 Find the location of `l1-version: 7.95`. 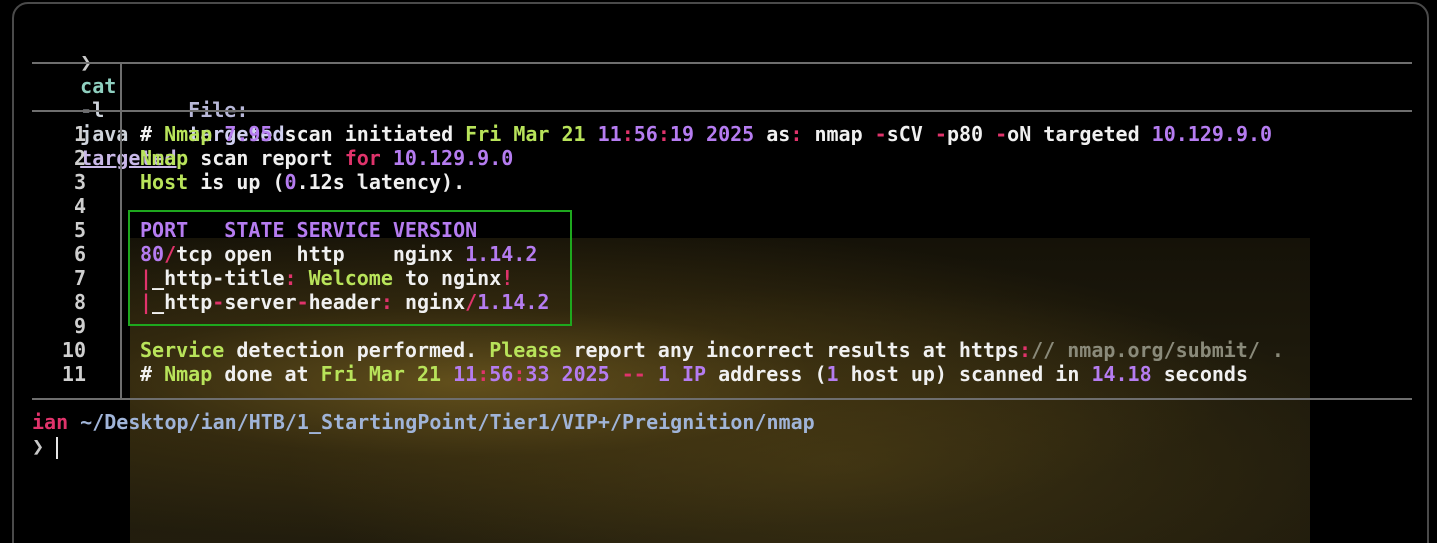

l1-version: 7.95 is located at coordinates (248, 134).